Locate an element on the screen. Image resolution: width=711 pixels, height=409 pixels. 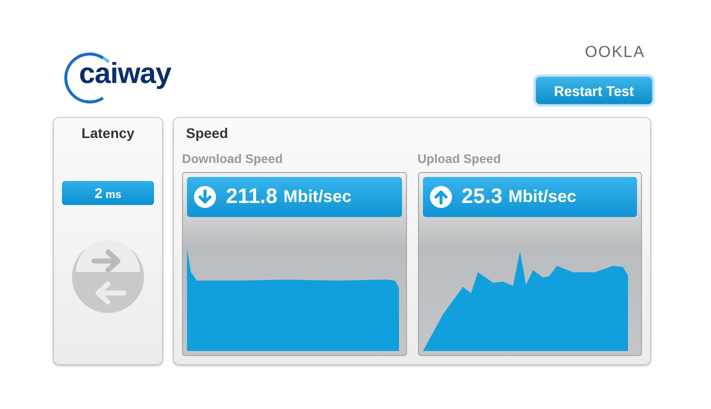
speed-value: 211.8 is located at coordinates (252, 197).